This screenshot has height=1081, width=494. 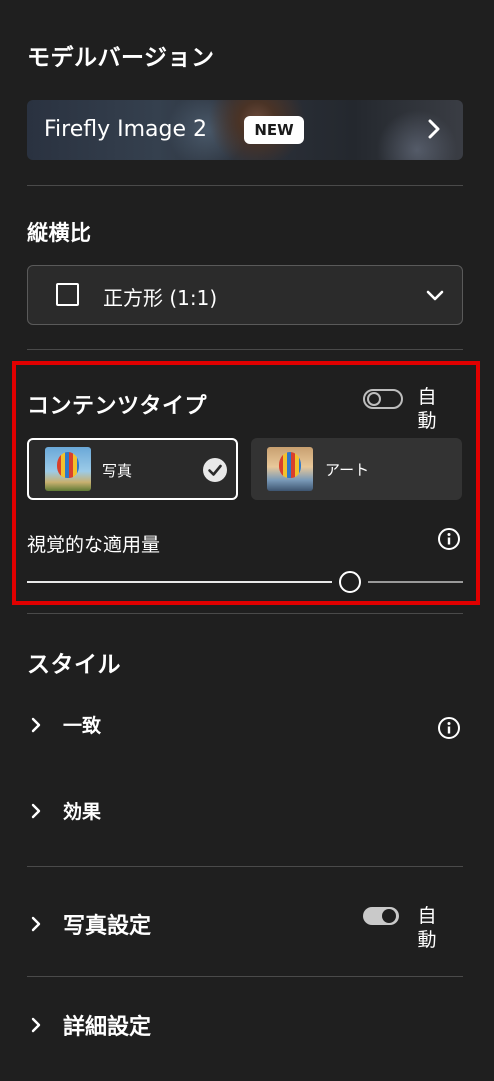 I want to click on model-version-title: モデルバージョン, so click(x=121, y=58).